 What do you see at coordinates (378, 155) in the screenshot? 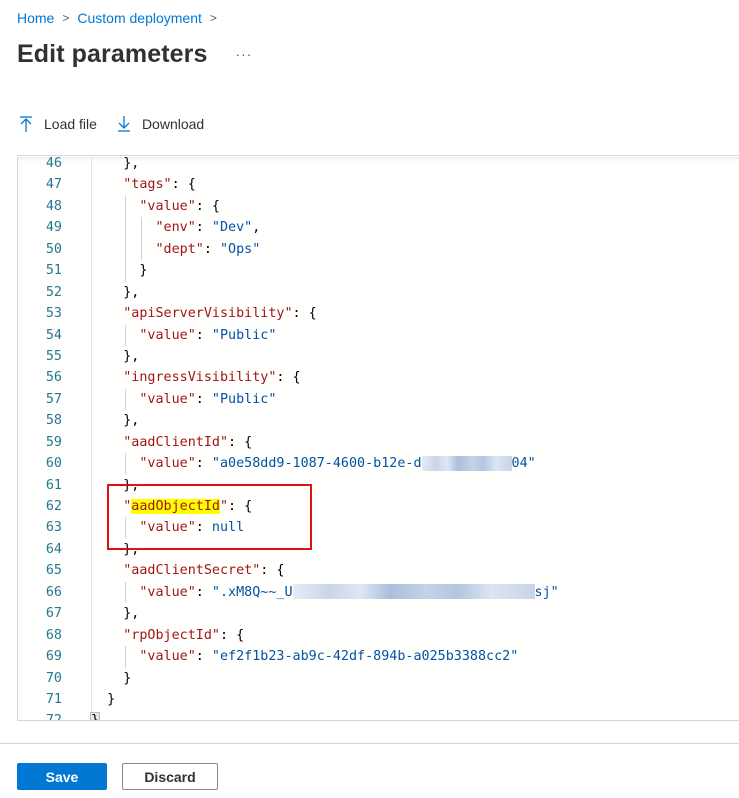
I see `toolbar-divider` at bounding box center [378, 155].